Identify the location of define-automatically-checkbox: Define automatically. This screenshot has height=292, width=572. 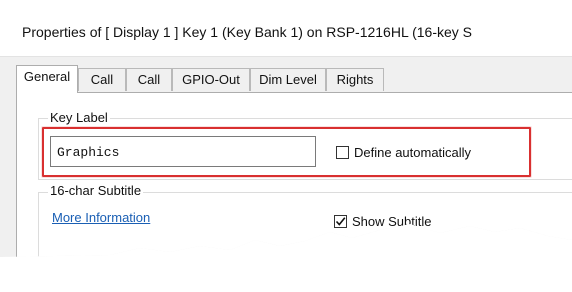
(403, 152).